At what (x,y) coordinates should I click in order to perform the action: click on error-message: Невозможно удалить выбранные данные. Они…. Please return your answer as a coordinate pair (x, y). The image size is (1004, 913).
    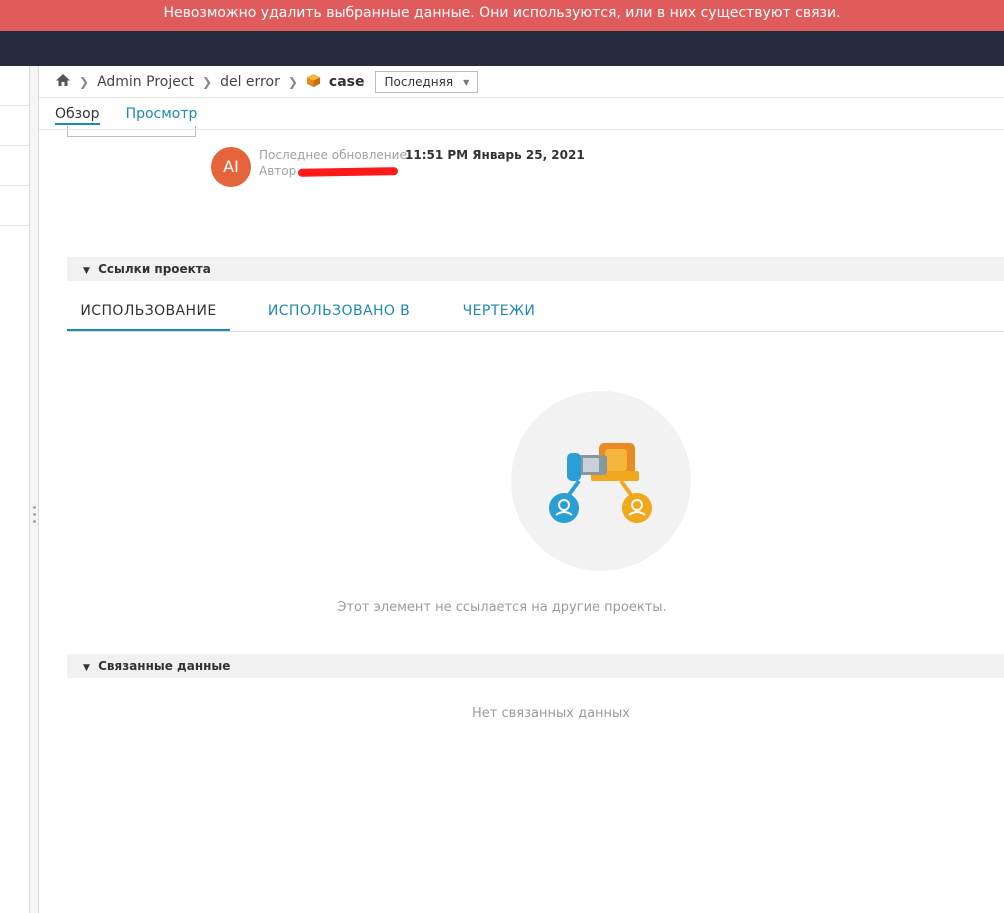
    Looking at the image, I should click on (502, 13).